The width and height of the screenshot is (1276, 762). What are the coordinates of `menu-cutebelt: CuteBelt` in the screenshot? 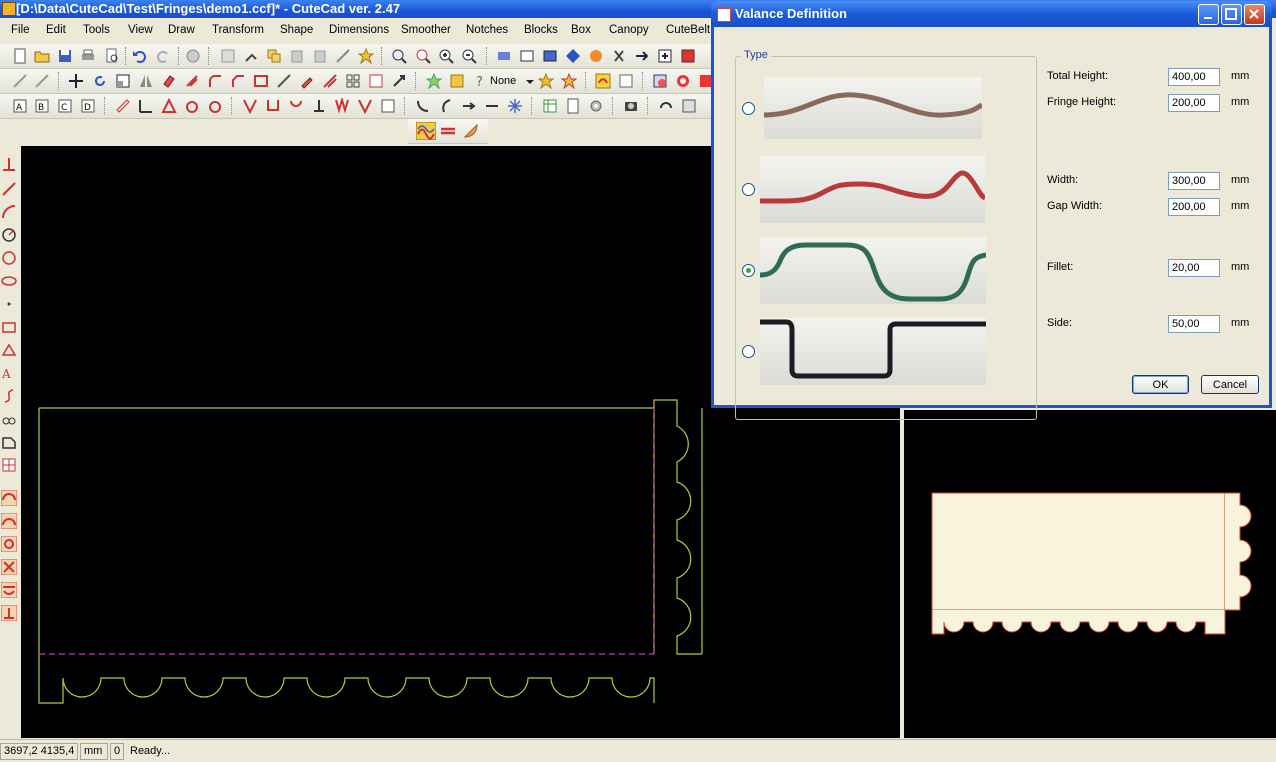 It's located at (688, 30).